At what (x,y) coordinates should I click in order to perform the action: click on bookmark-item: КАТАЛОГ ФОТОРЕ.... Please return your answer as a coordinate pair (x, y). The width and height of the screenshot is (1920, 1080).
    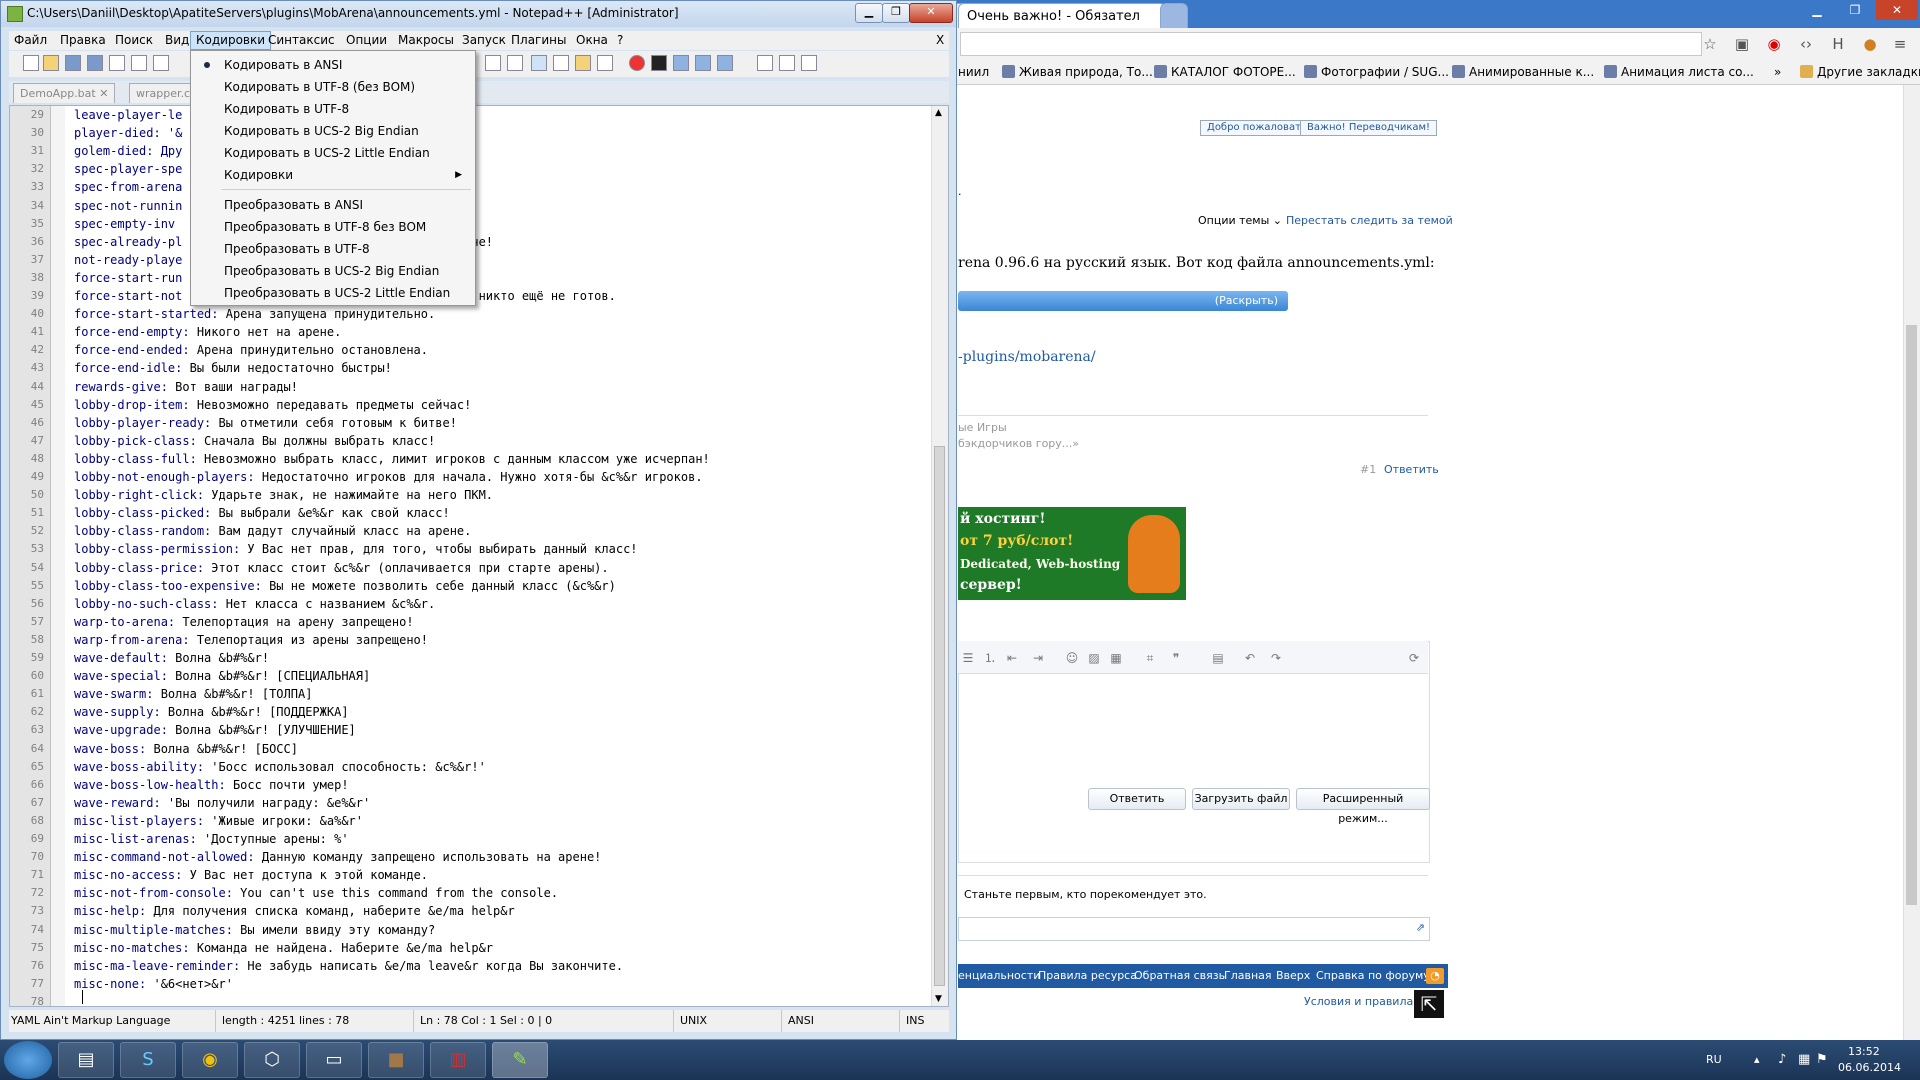
    Looking at the image, I should click on (1225, 72).